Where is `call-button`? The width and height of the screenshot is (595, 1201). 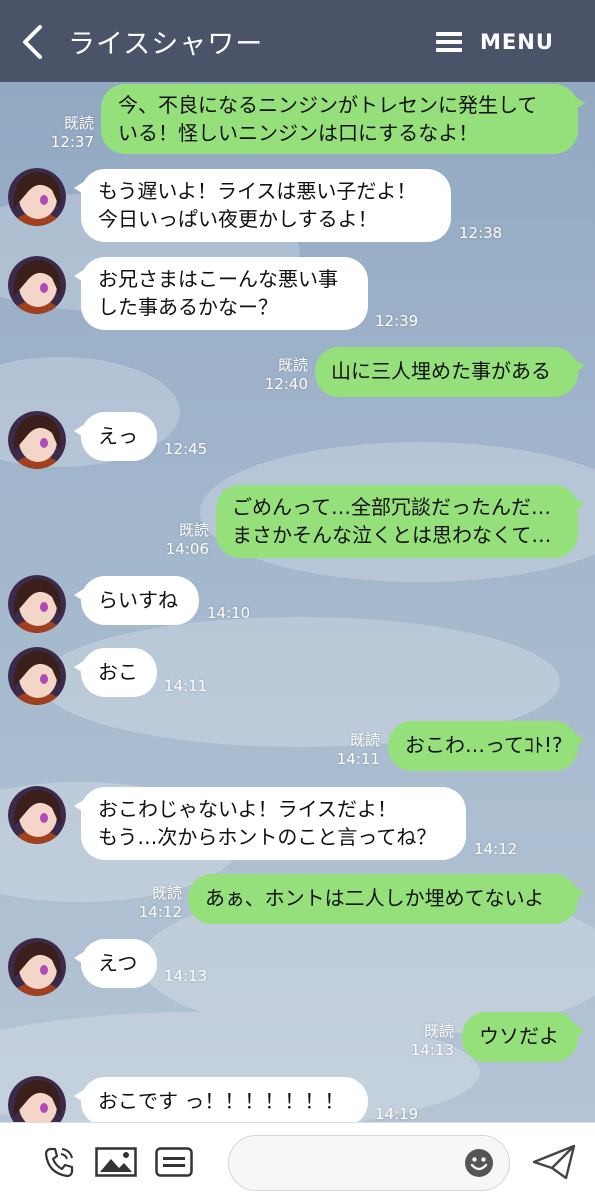 call-button is located at coordinates (59, 1164).